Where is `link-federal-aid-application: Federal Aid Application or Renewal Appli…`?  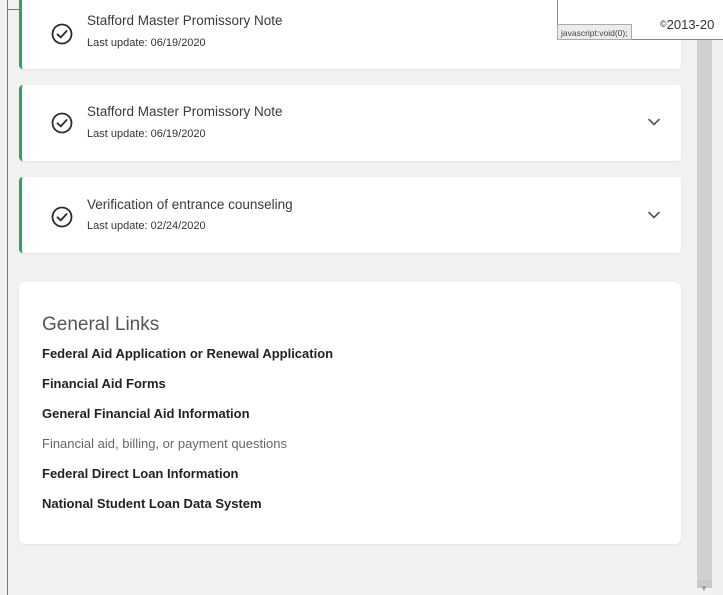 link-federal-aid-application: Federal Aid Application or Renewal Appli… is located at coordinates (187, 353).